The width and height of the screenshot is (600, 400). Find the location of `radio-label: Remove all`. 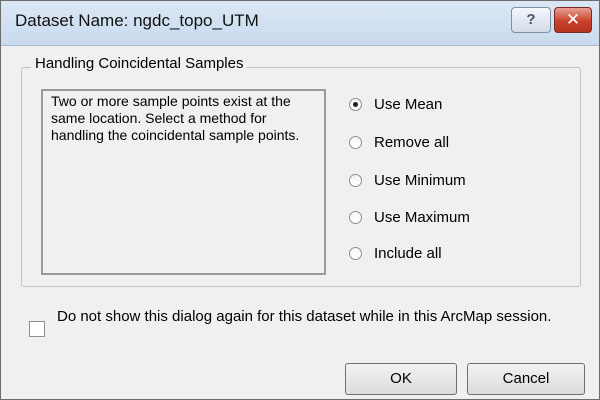

radio-label: Remove all is located at coordinates (412, 142).